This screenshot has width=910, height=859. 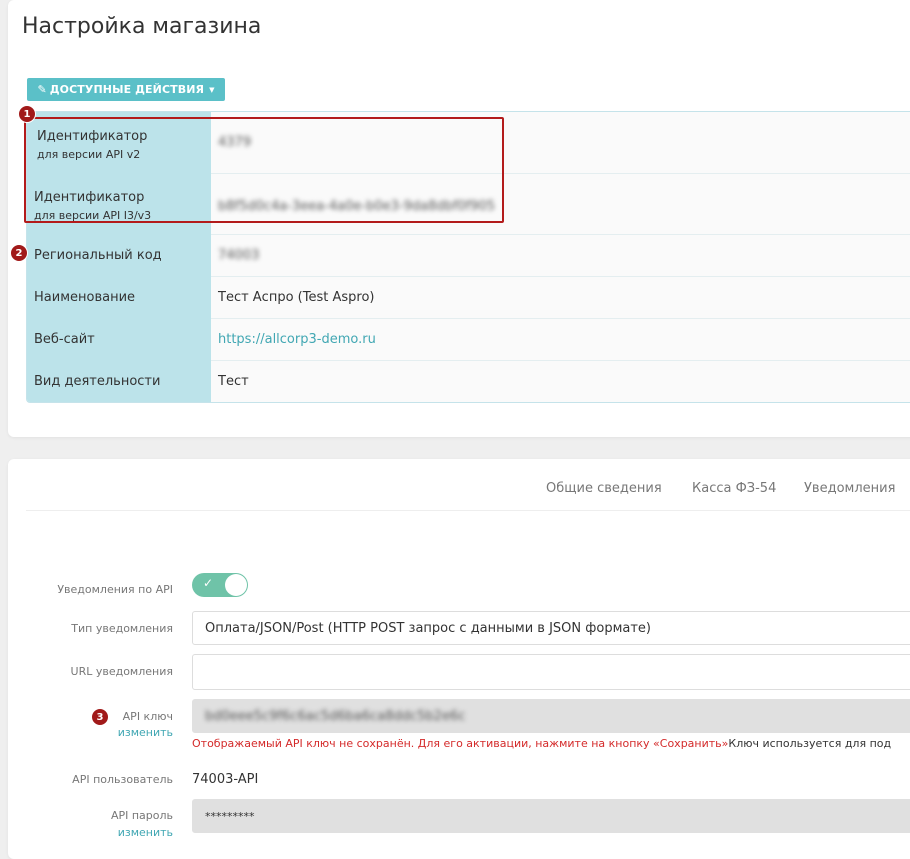 I want to click on identifier-highlight-box, so click(x=264, y=170).